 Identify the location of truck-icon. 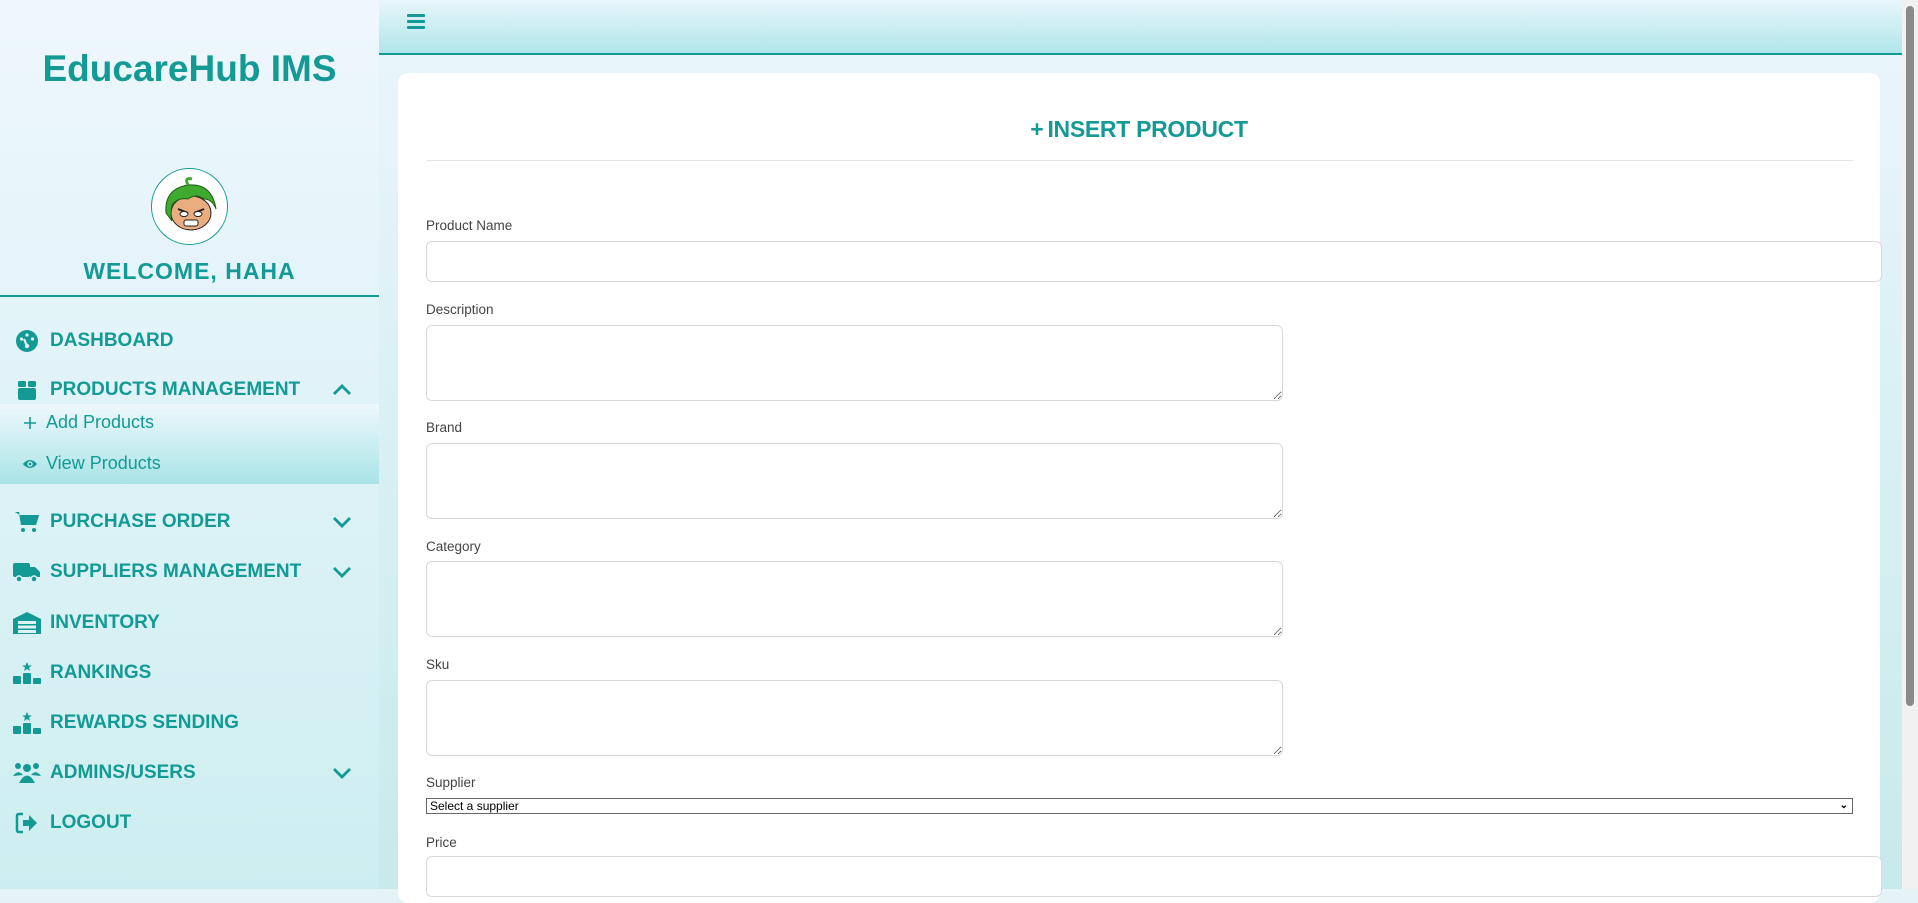
(27, 572).